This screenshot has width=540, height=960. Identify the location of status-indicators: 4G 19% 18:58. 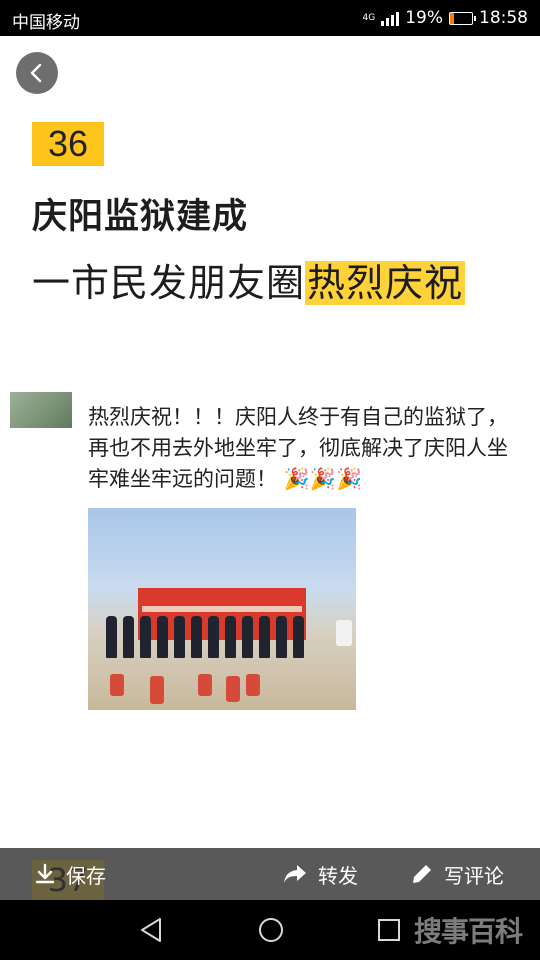
(446, 18).